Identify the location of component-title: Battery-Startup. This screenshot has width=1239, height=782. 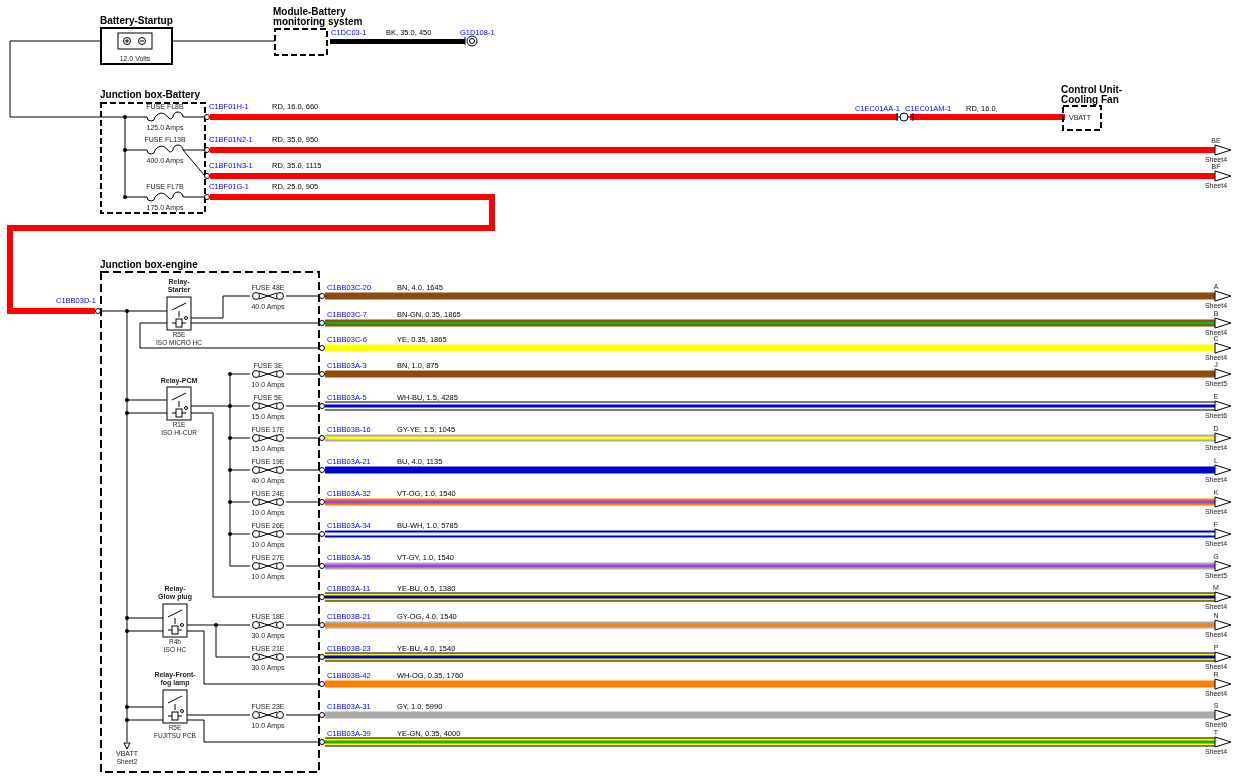
(136, 20).